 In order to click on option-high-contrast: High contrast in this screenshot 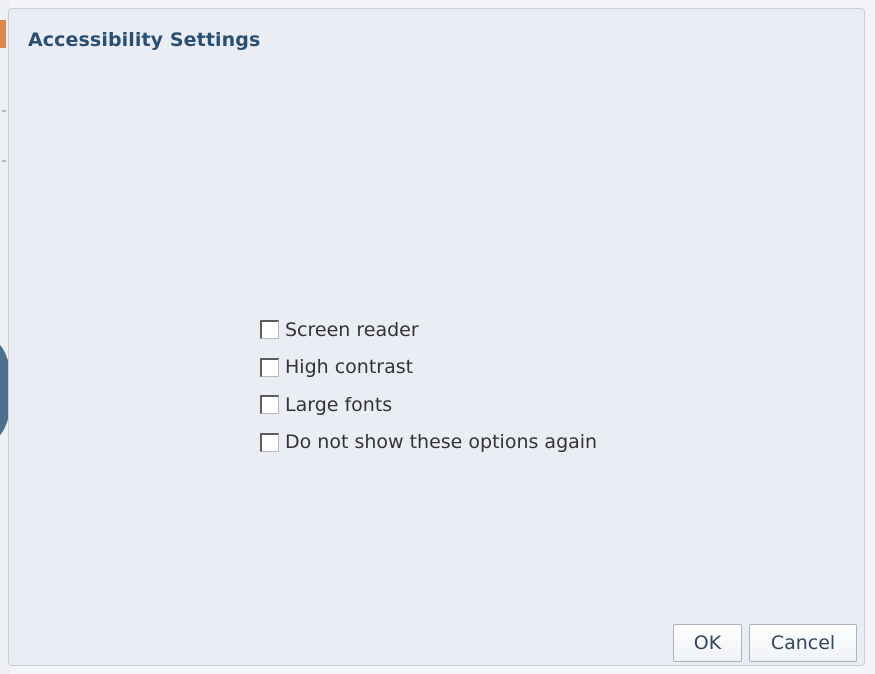, I will do `click(428, 368)`.